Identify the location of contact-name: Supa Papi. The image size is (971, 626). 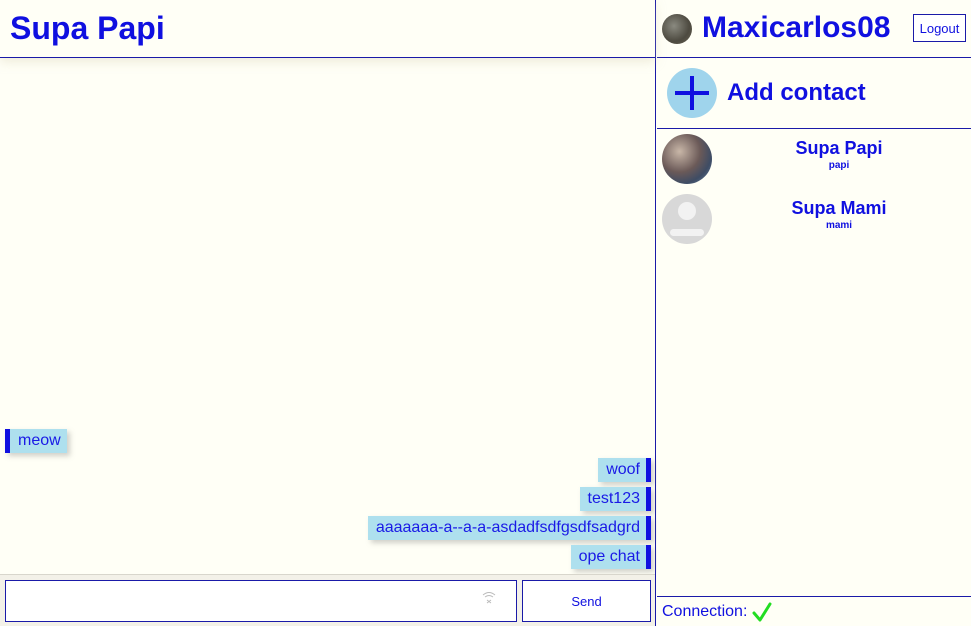
(839, 148).